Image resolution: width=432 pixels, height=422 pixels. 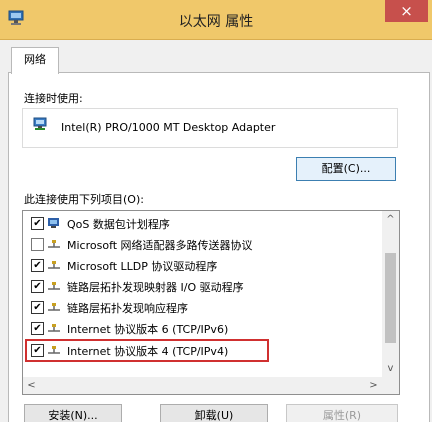 I want to click on tab-label: 网络, so click(x=35, y=59).